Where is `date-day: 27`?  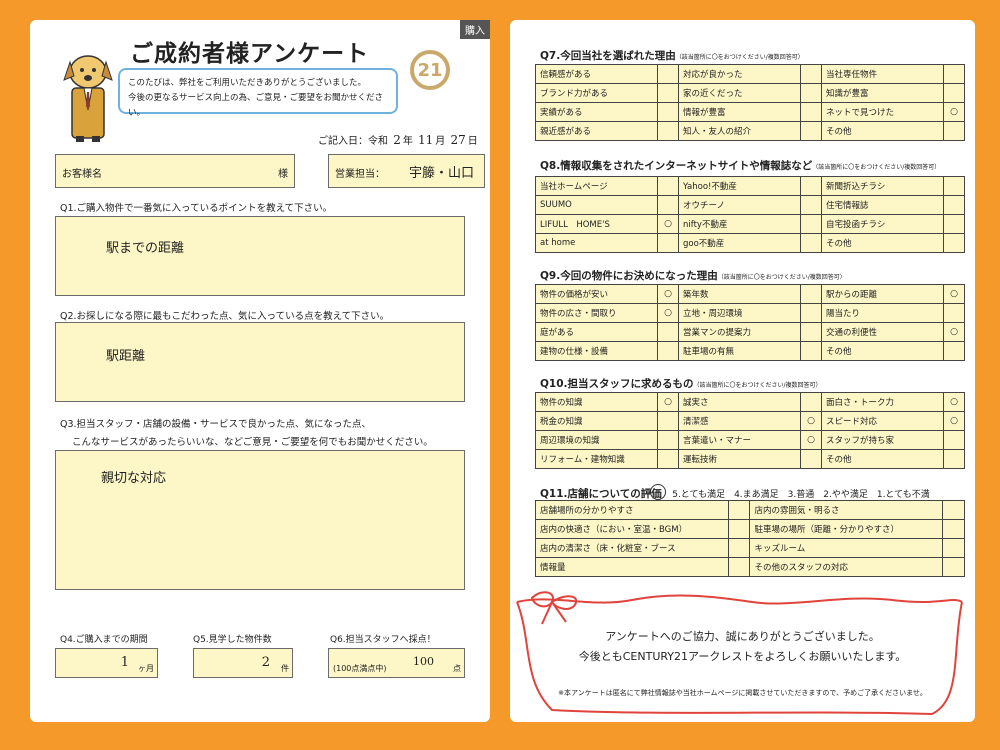 date-day: 27 is located at coordinates (457, 140).